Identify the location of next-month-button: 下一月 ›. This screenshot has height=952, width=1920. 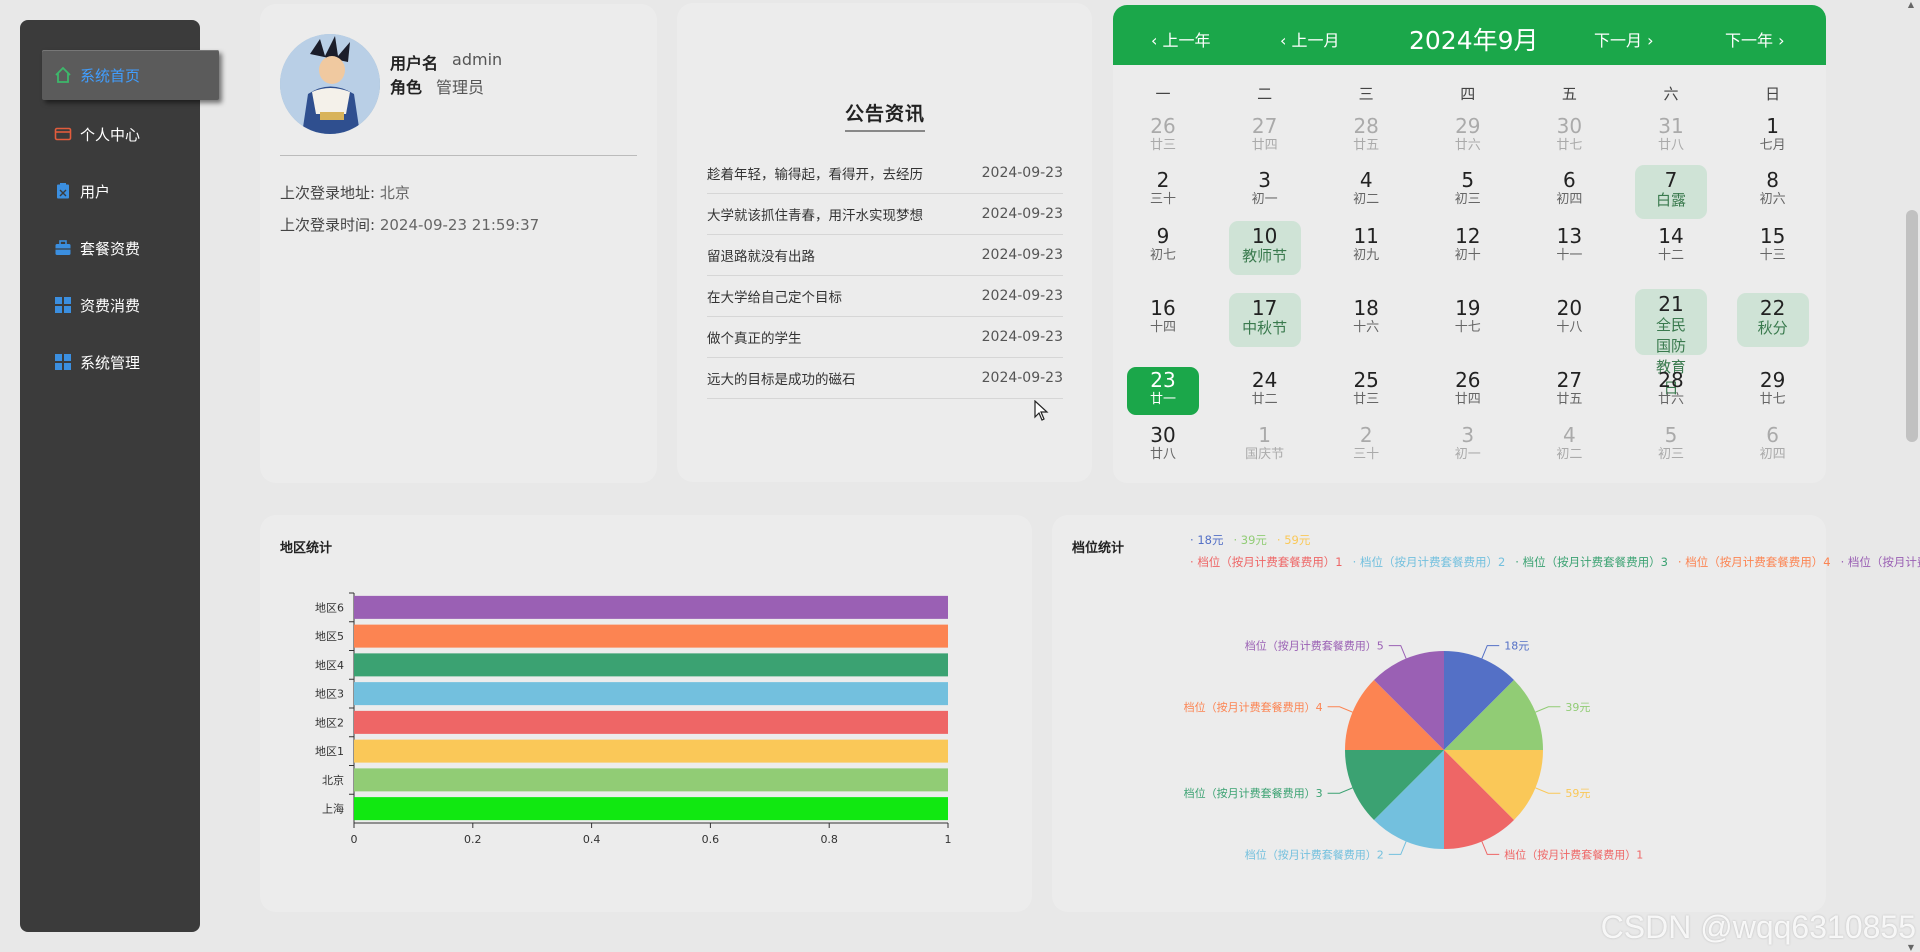
(1624, 39).